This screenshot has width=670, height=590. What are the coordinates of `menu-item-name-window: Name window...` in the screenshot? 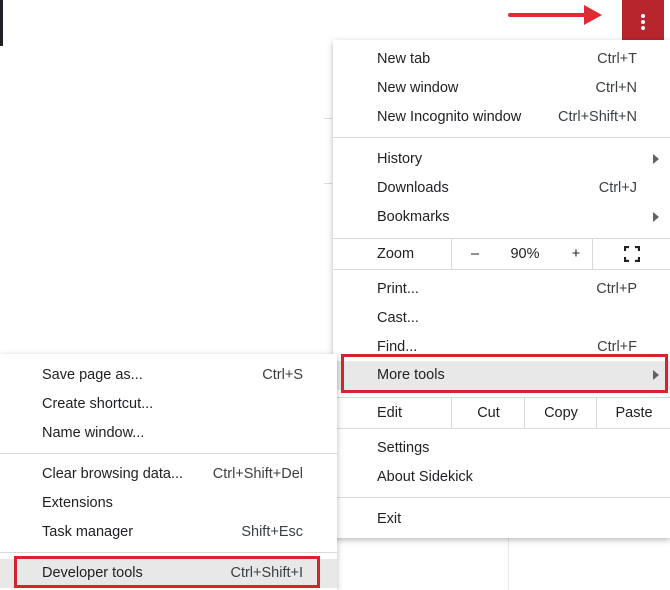 It's located at (168, 433).